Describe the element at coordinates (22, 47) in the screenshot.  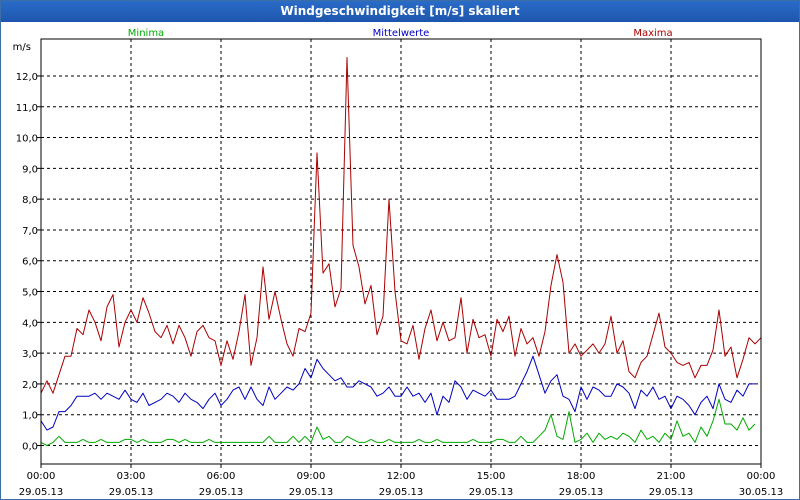
I see `y-axis-label: m/s` at that location.